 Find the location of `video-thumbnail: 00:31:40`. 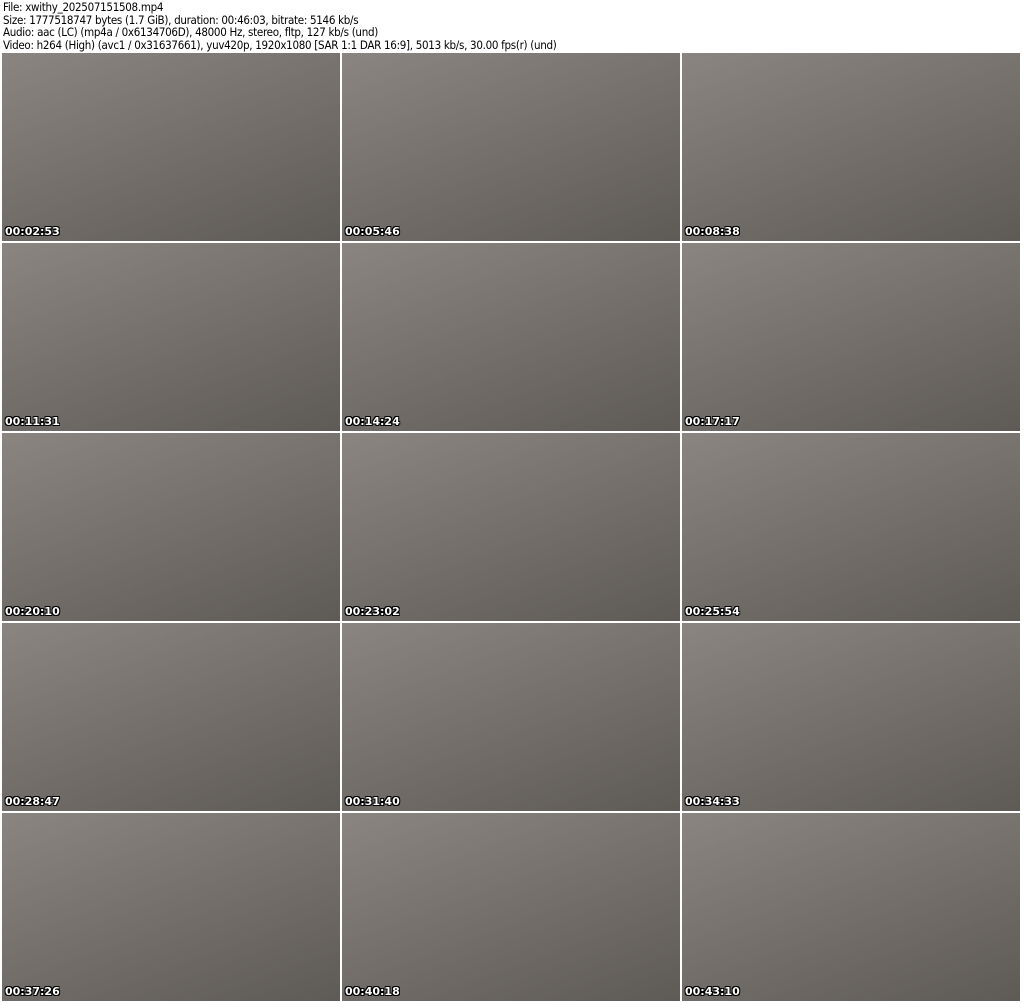

video-thumbnail: 00:31:40 is located at coordinates (511, 717).